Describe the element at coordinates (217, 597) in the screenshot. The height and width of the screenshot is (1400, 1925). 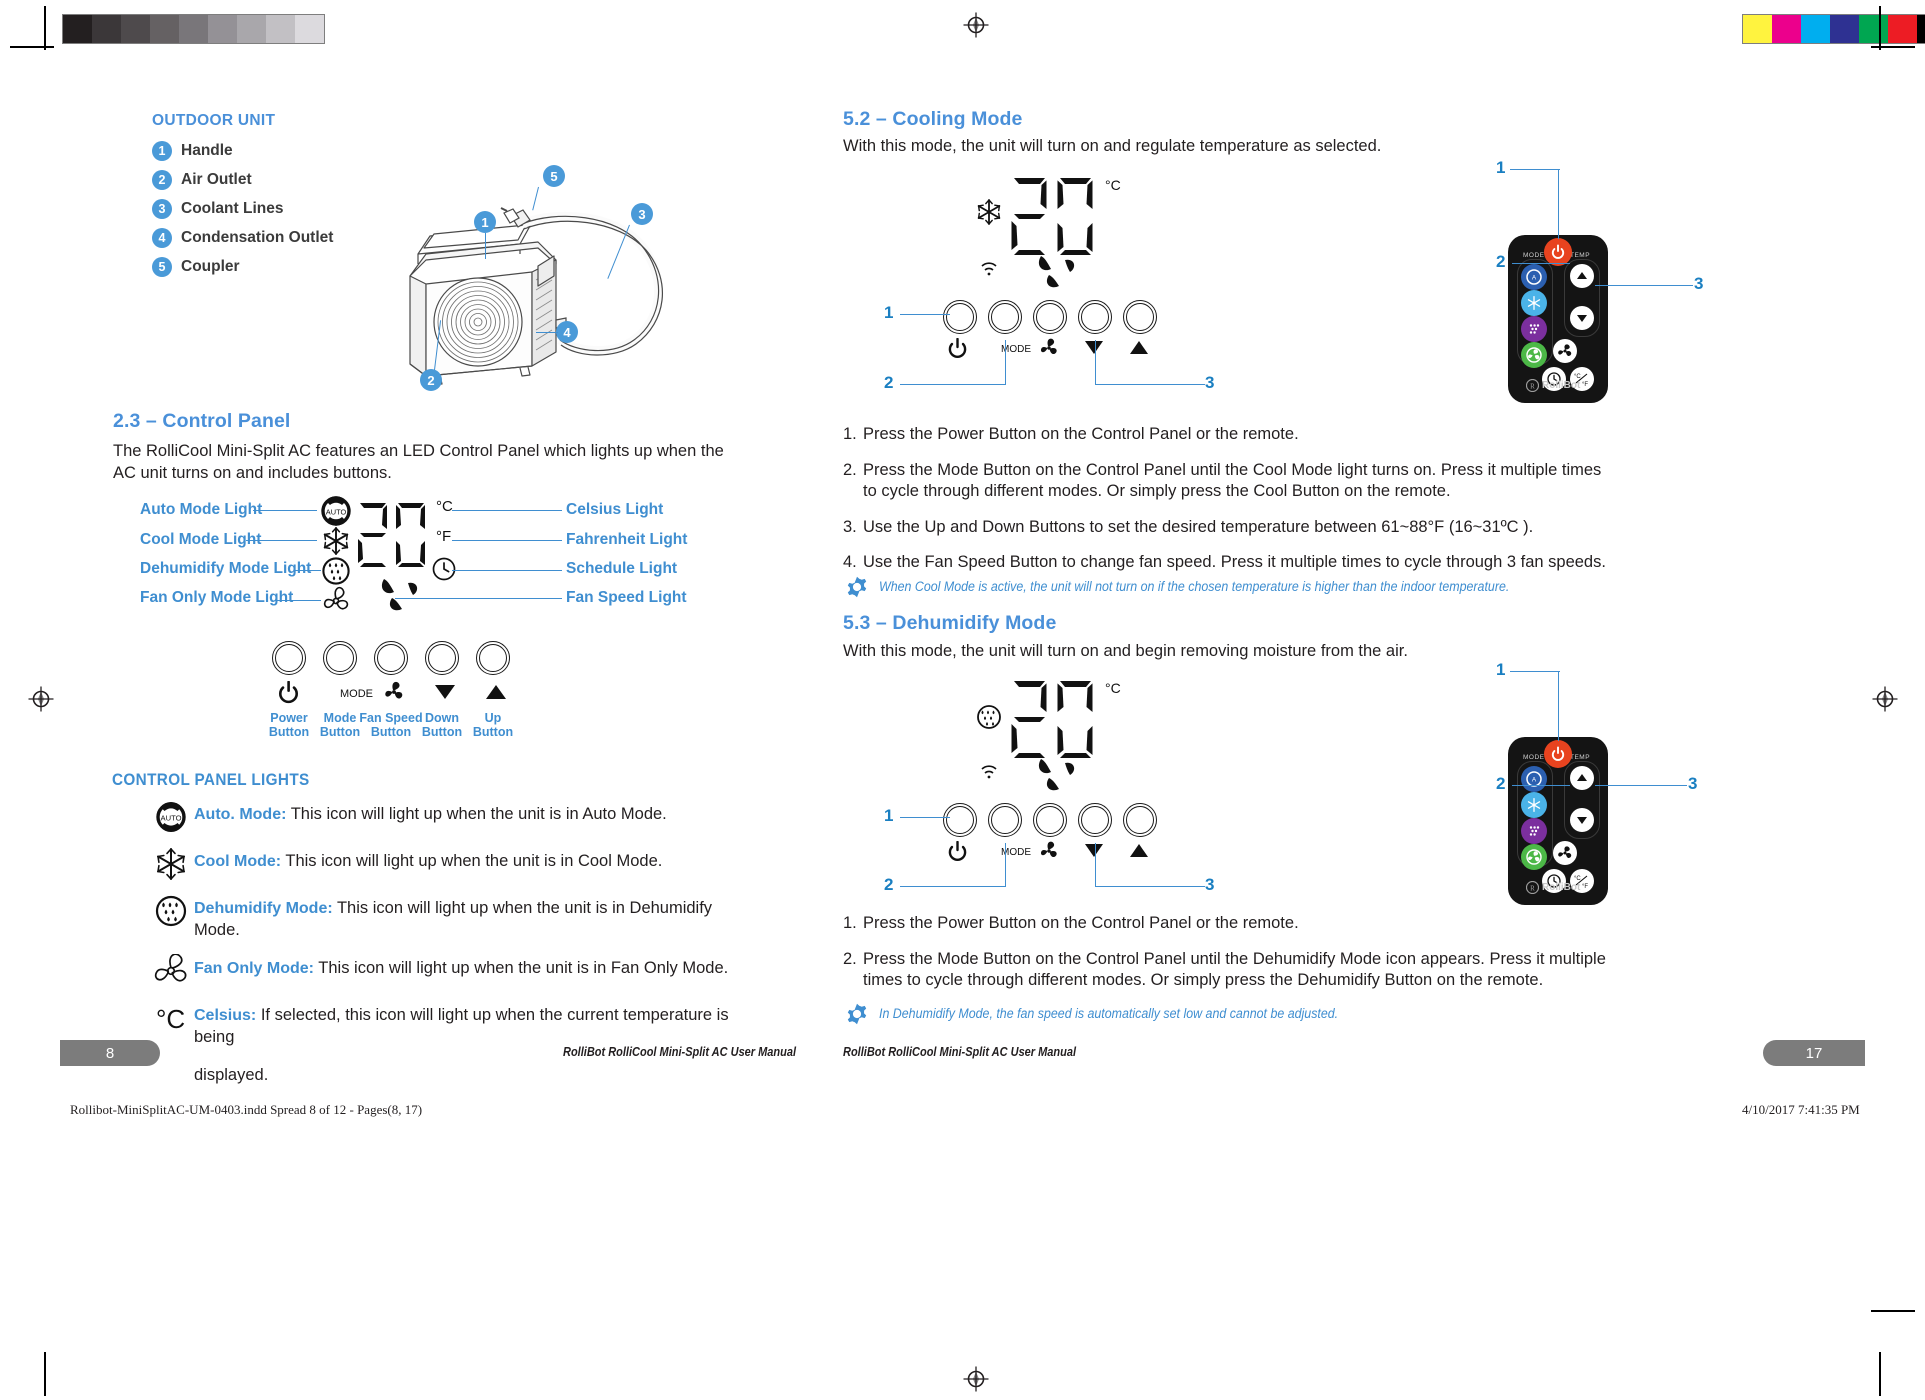
I see `label-fan-only-mode-light: Fan Only Mode Light` at that location.